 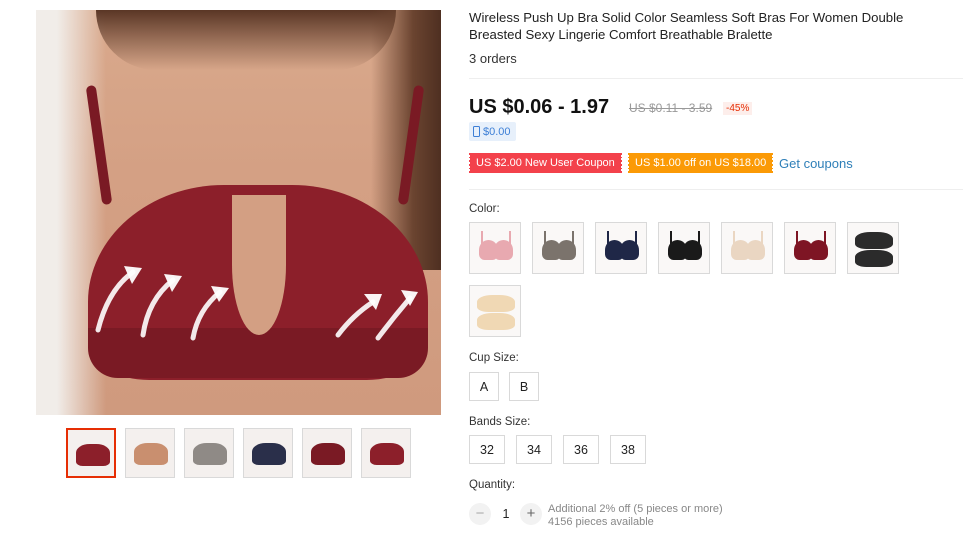 I want to click on bulk-discount-note: Additional 2% off (5 pieces or more), so click(x=635, y=509).